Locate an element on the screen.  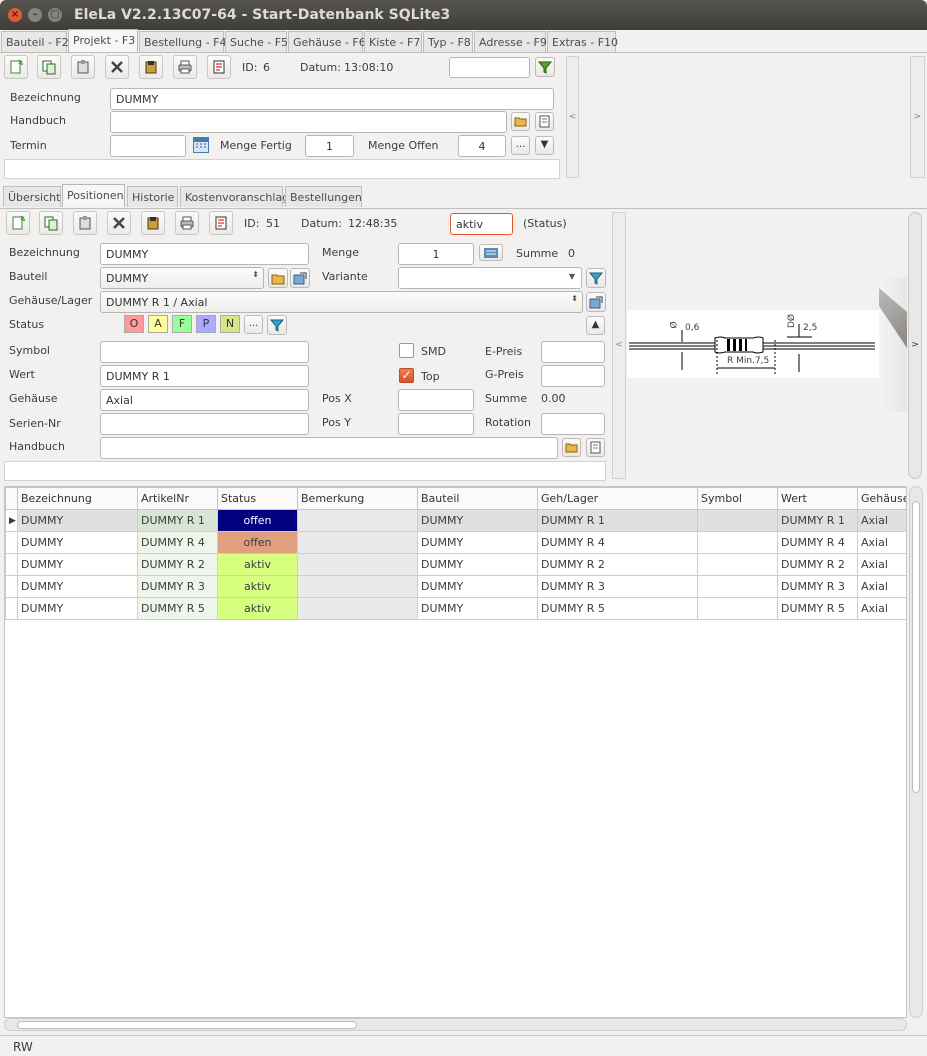
paste-icon is located at coordinates (83, 67).